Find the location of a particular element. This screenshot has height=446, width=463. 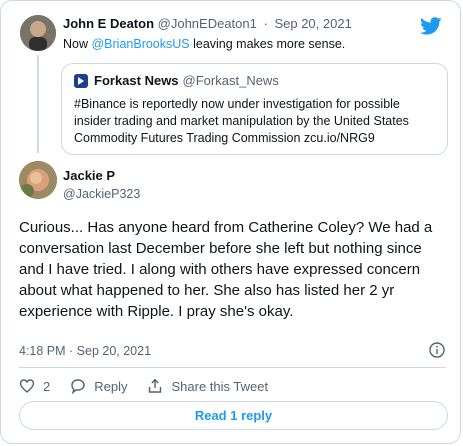

twitter-bird-icon is located at coordinates (431, 26).